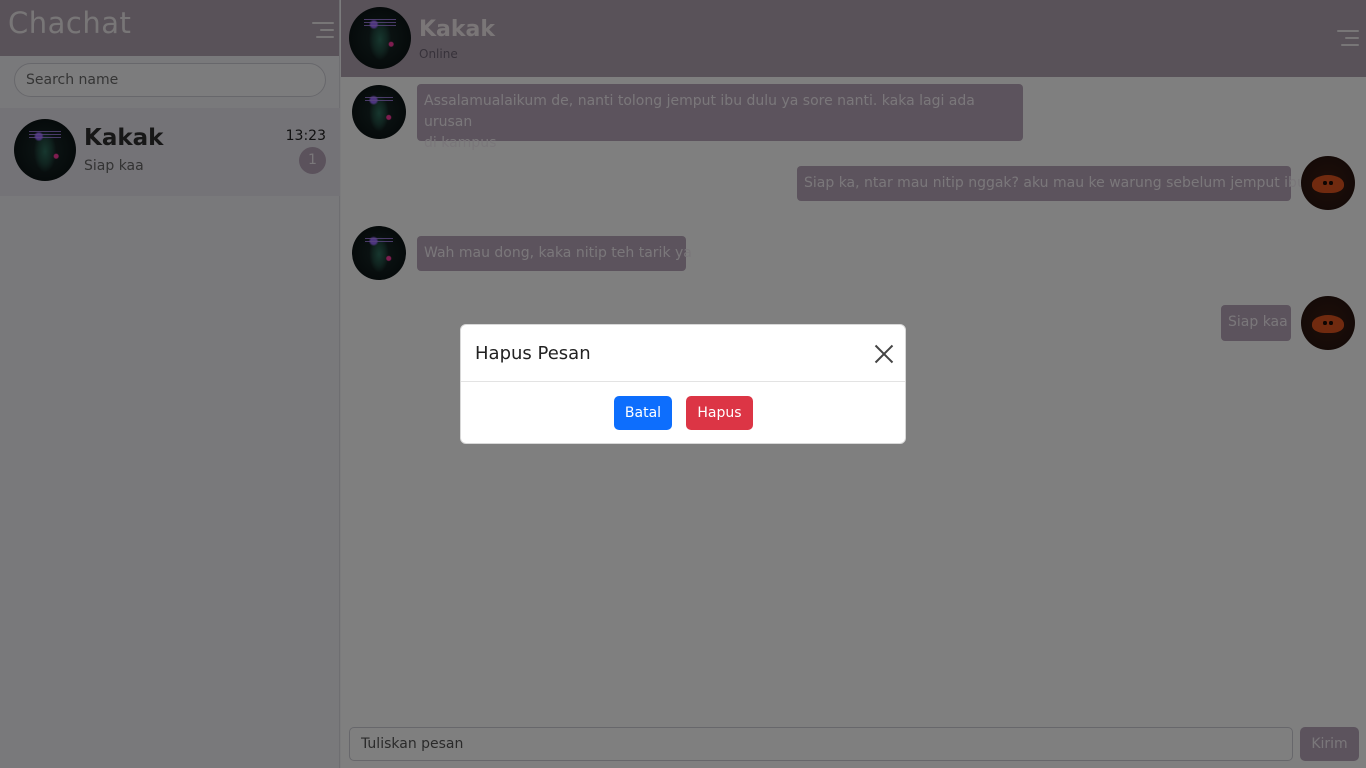  What do you see at coordinates (683, 384) in the screenshot?
I see `delete-message-modal: Hapus Pesan Batal Hapus` at bounding box center [683, 384].